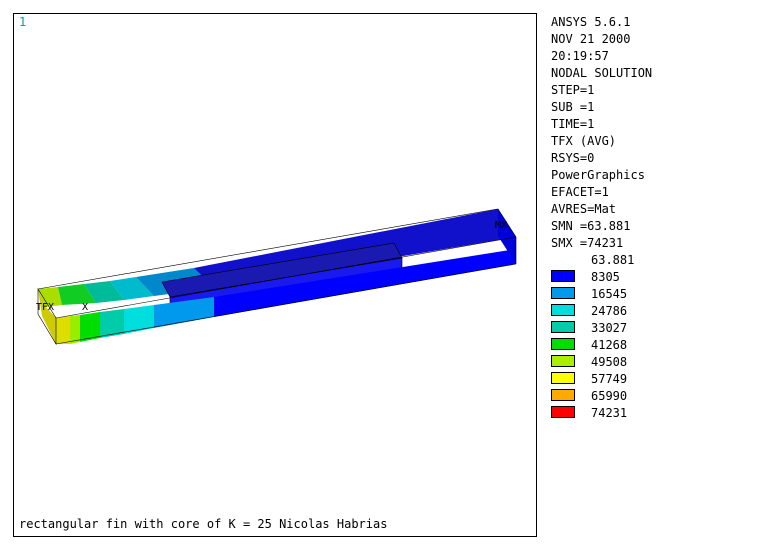 This screenshot has width=764, height=552. Describe the element at coordinates (573, 124) in the screenshot. I see `info-line: TIME=1` at that location.